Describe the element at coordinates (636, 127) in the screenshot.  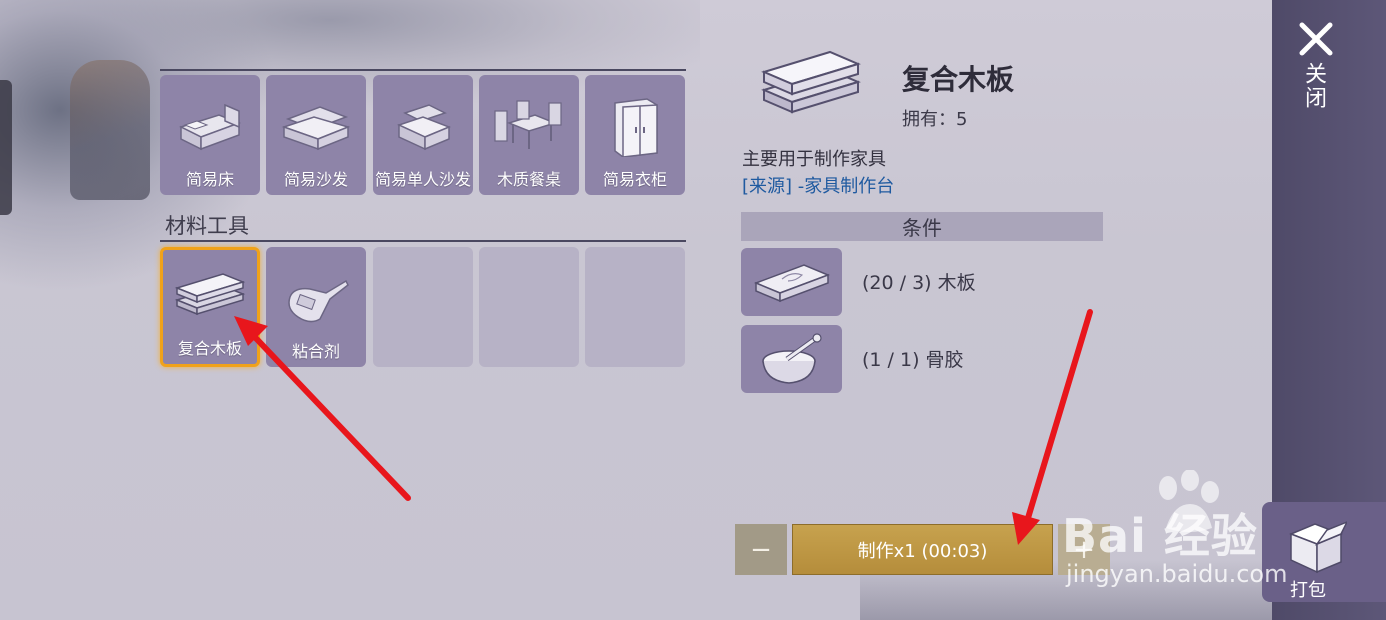
I see `wardrobe-icon` at that location.